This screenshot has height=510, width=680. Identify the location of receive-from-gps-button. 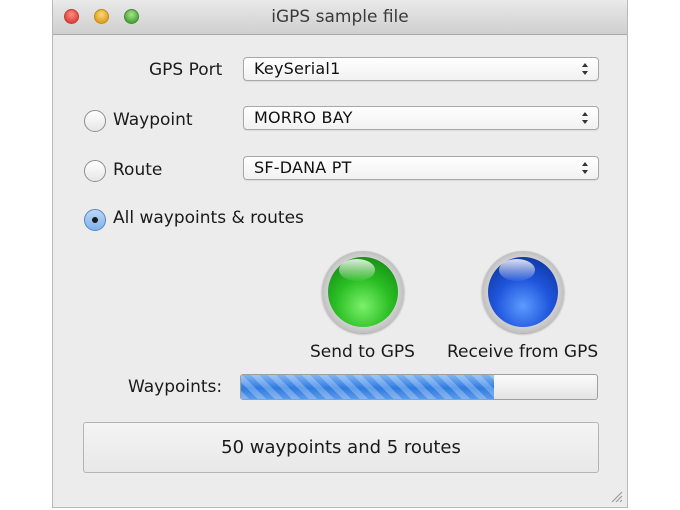
(523, 292).